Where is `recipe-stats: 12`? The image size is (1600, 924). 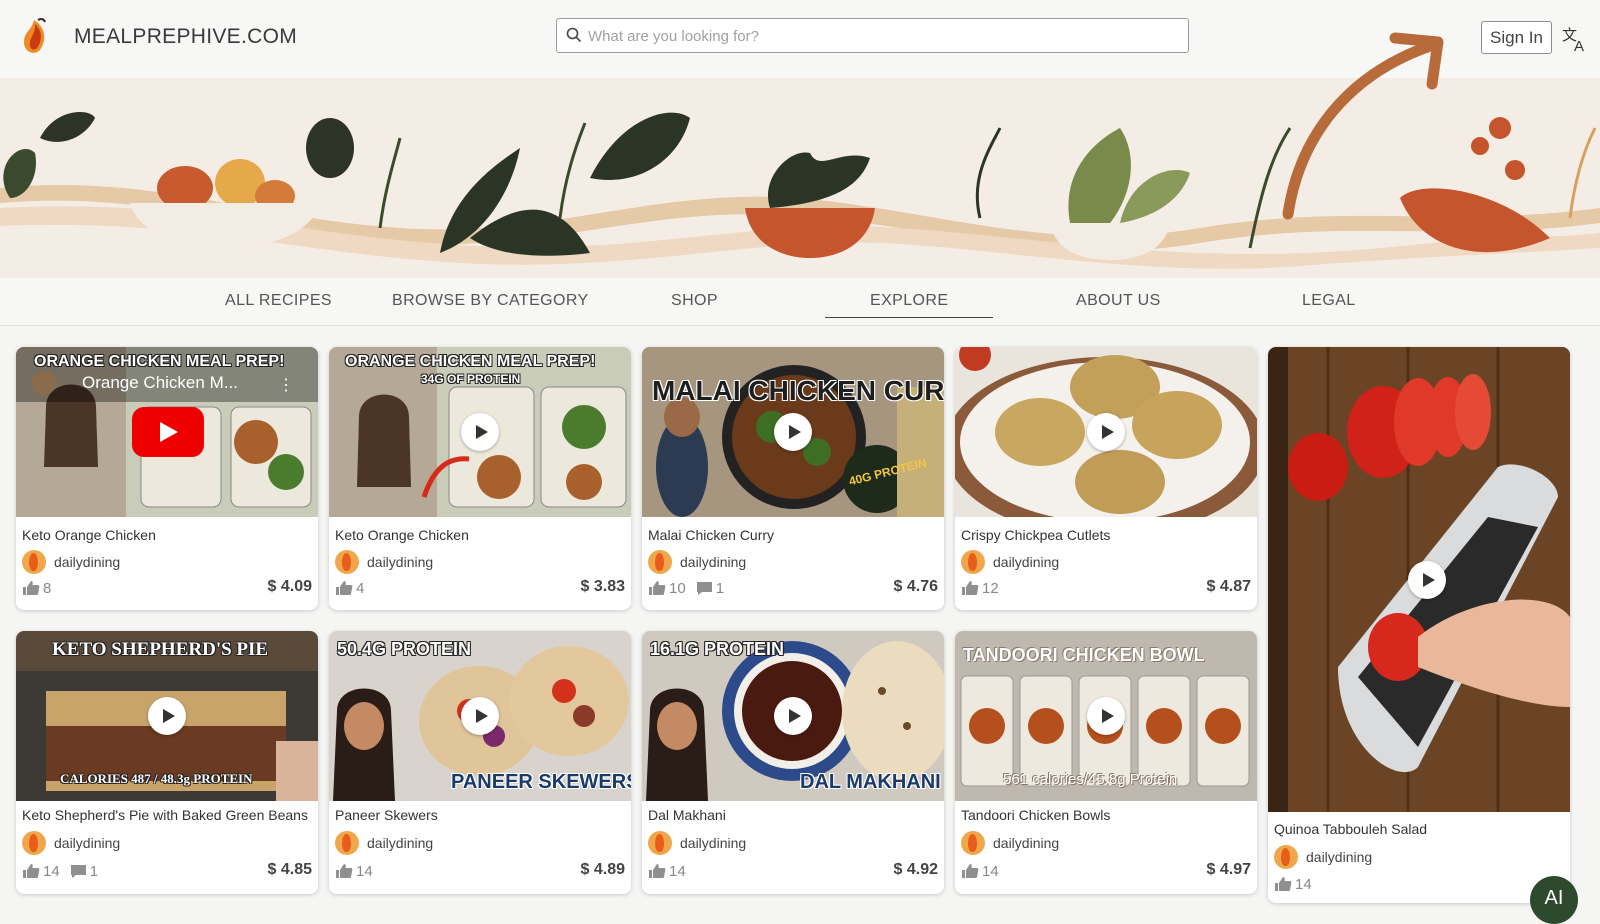
recipe-stats: 12 is located at coordinates (980, 588).